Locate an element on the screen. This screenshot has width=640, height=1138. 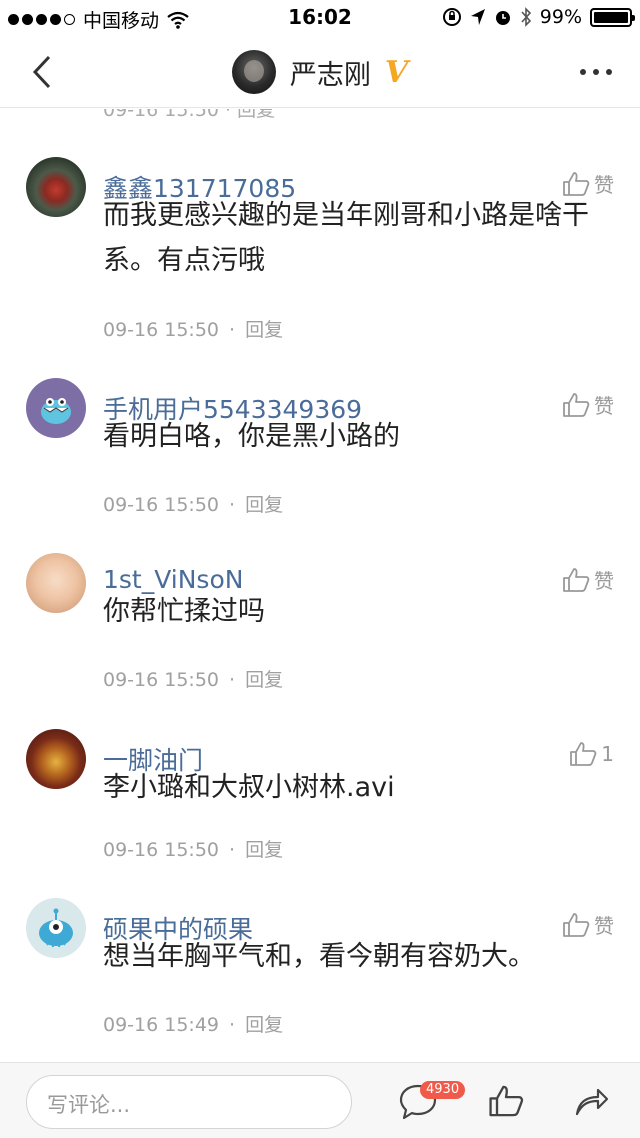
navigation-bar: 严志刚 V is located at coordinates (320, 72).